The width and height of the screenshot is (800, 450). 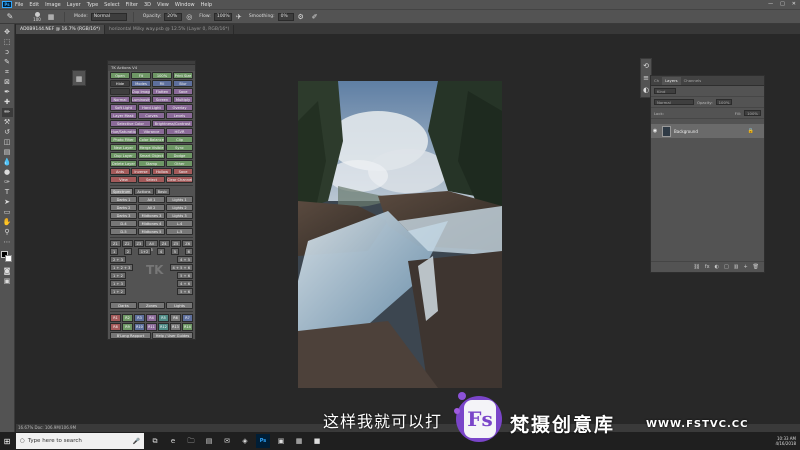 What do you see at coordinates (120, 75) in the screenshot?
I see `tk-button: Open` at bounding box center [120, 75].